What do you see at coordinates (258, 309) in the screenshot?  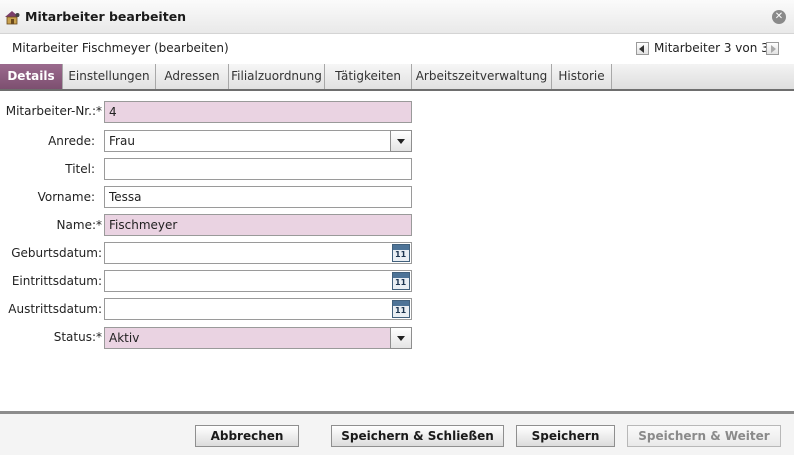 I see `austrittsdatum-field: 11` at bounding box center [258, 309].